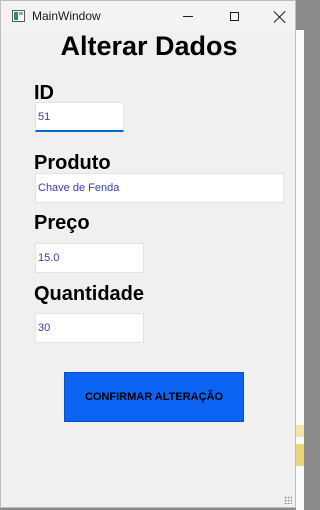  What do you see at coordinates (62, 223) in the screenshot?
I see `preco-label: Preço` at bounding box center [62, 223].